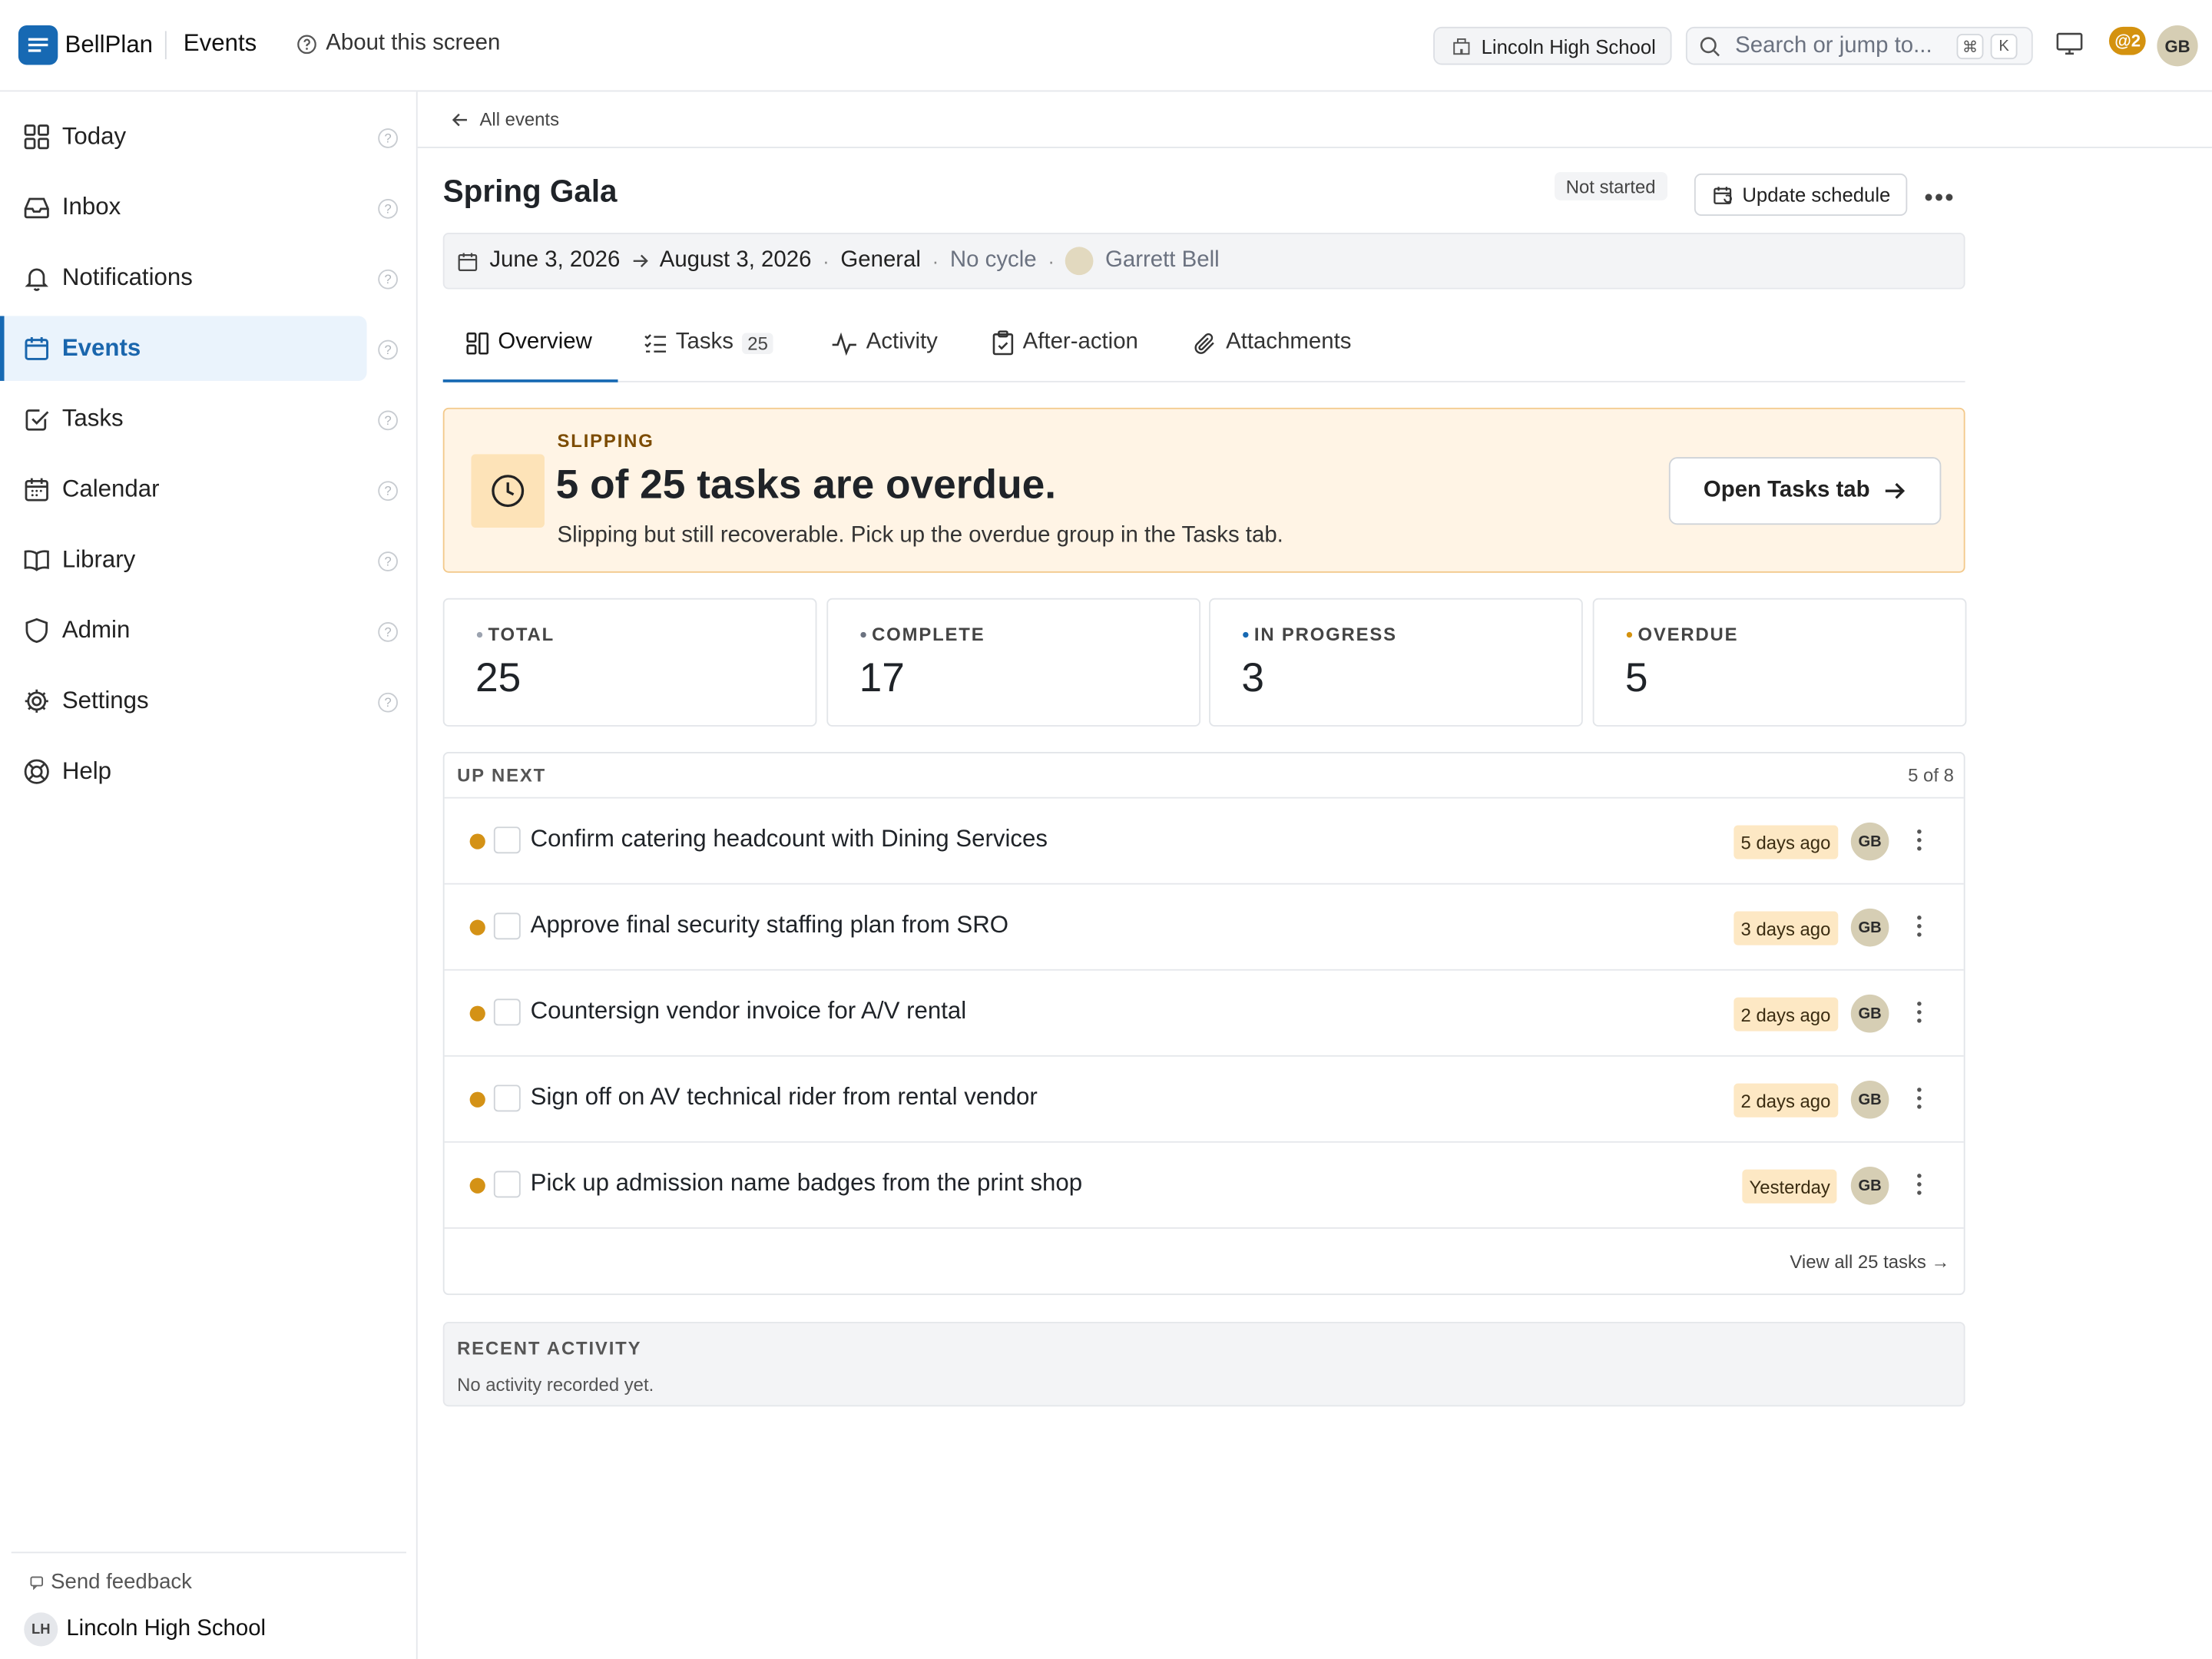  Describe the element at coordinates (1786, 842) in the screenshot. I see `due-badge: 5 days ago` at that location.